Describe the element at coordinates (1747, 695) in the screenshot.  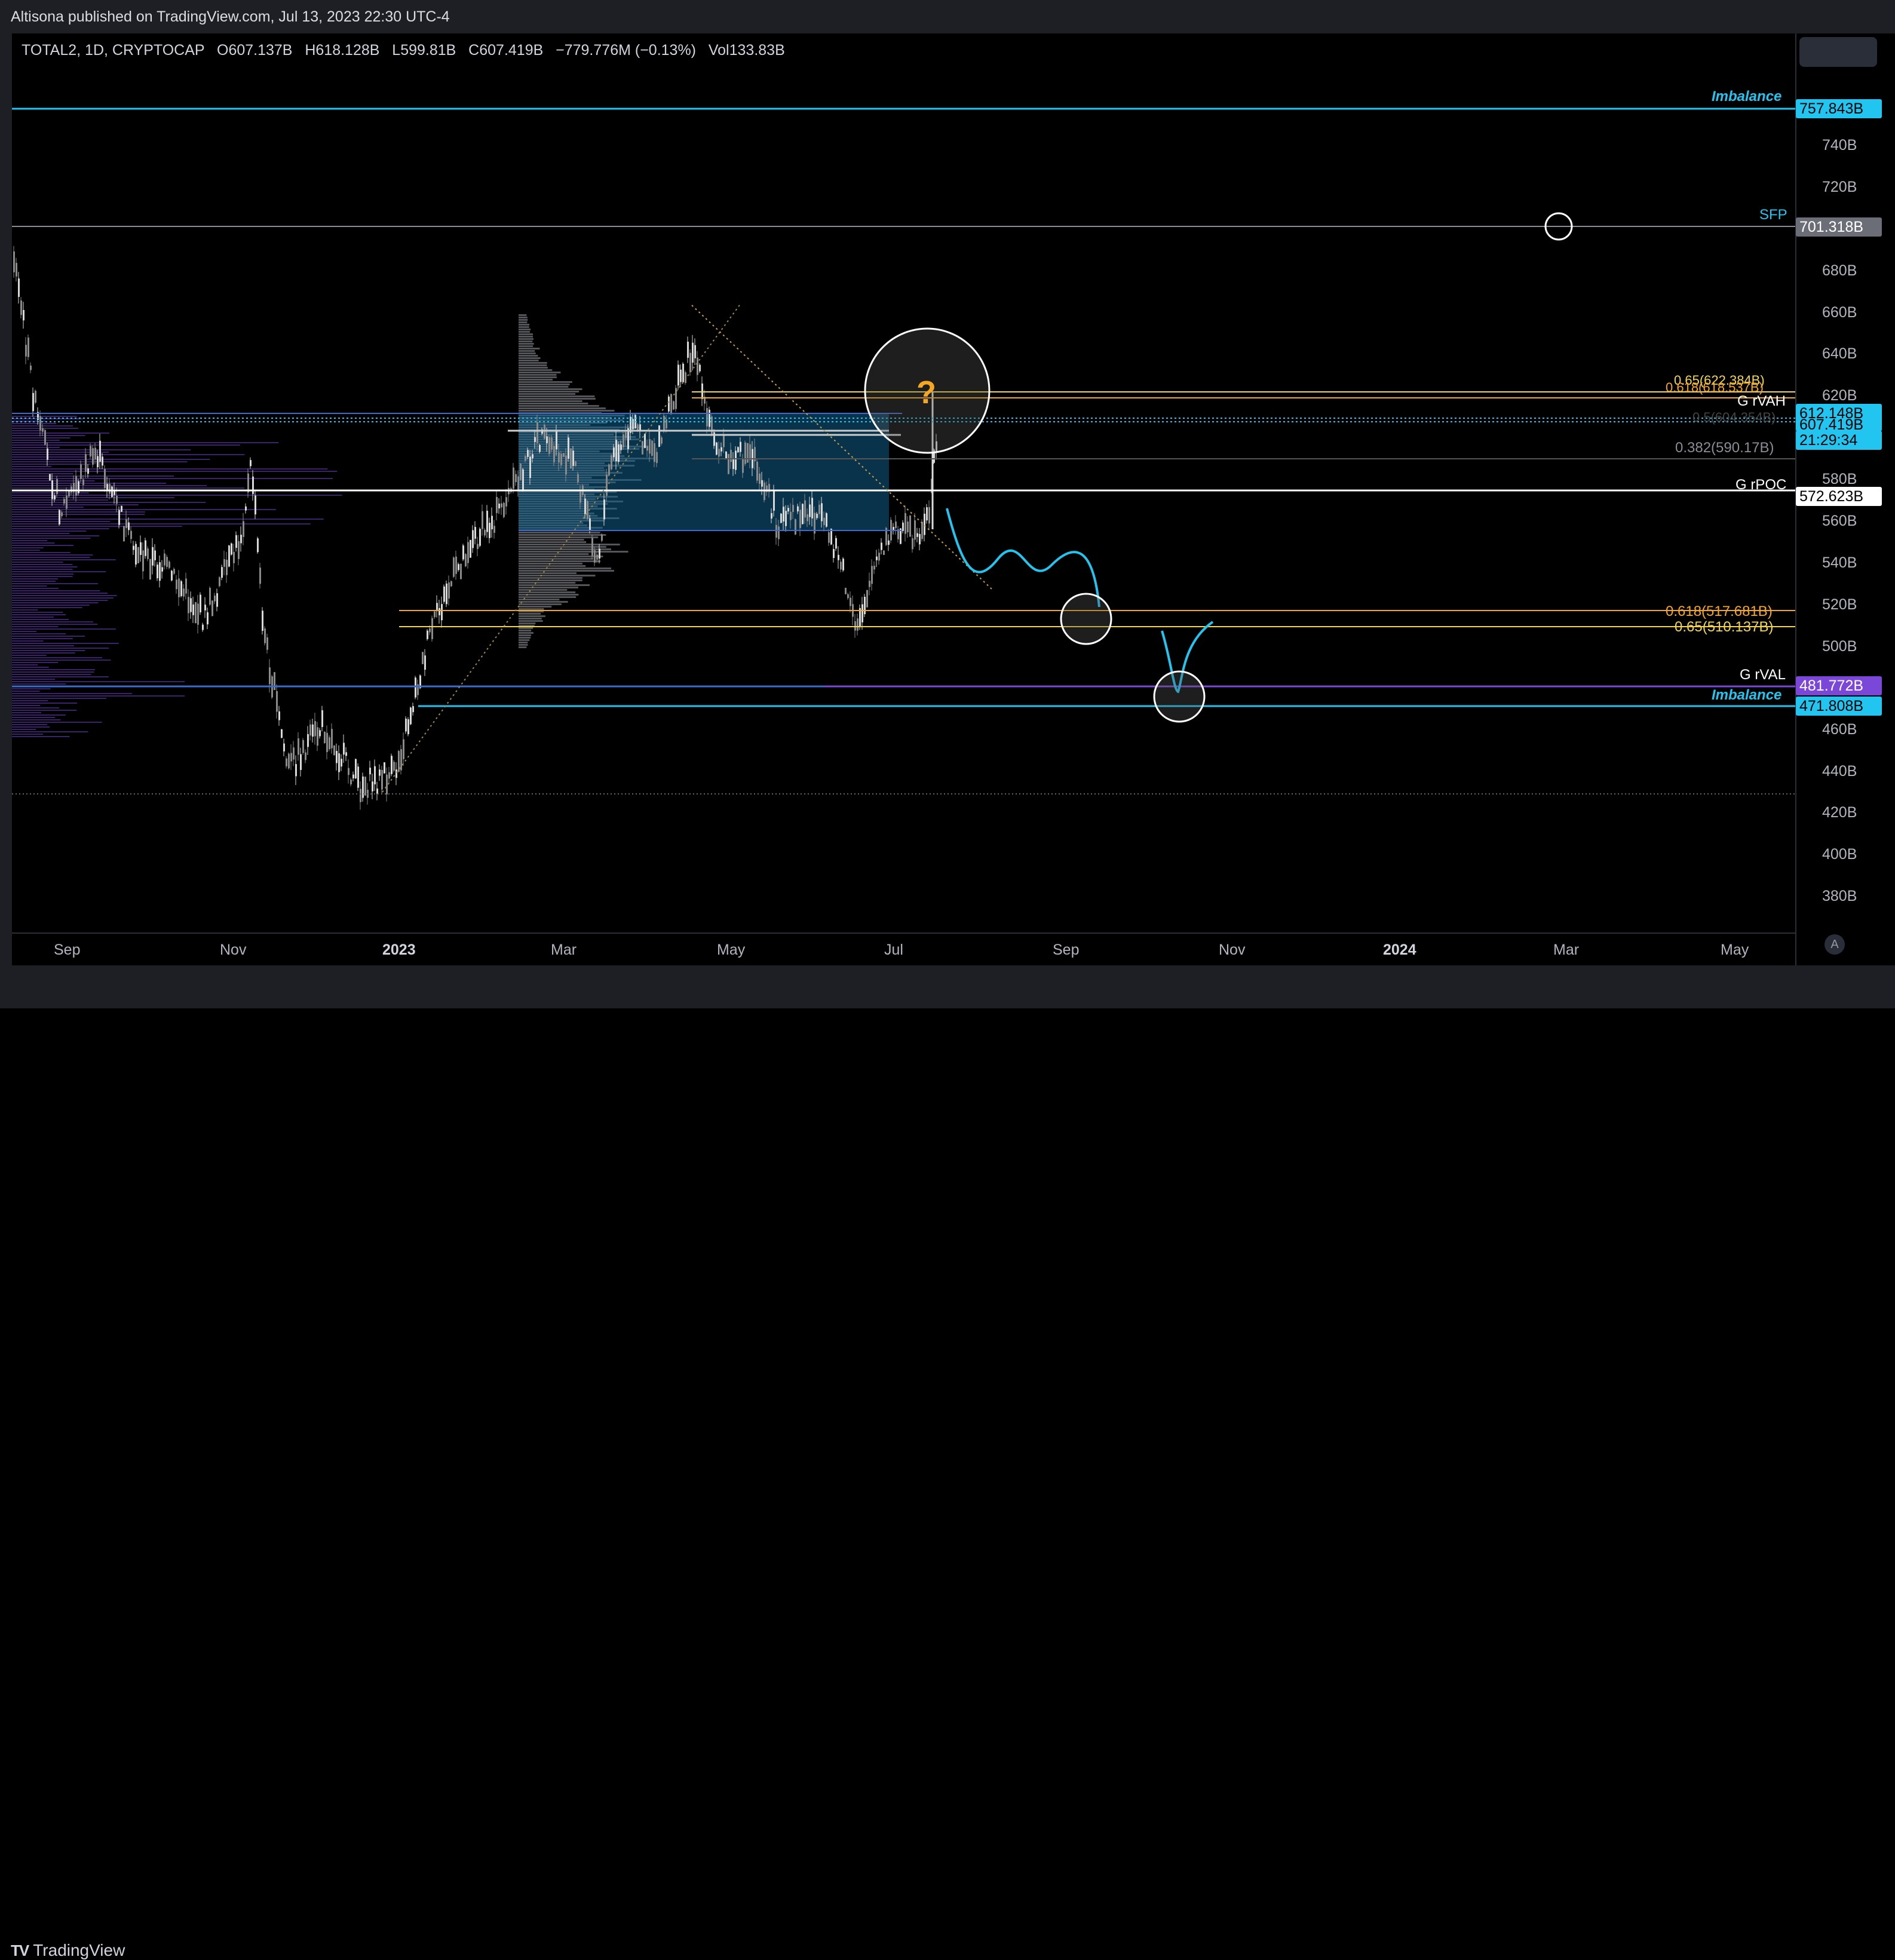
I see `imbalance-bottom-label: Imbalance` at that location.